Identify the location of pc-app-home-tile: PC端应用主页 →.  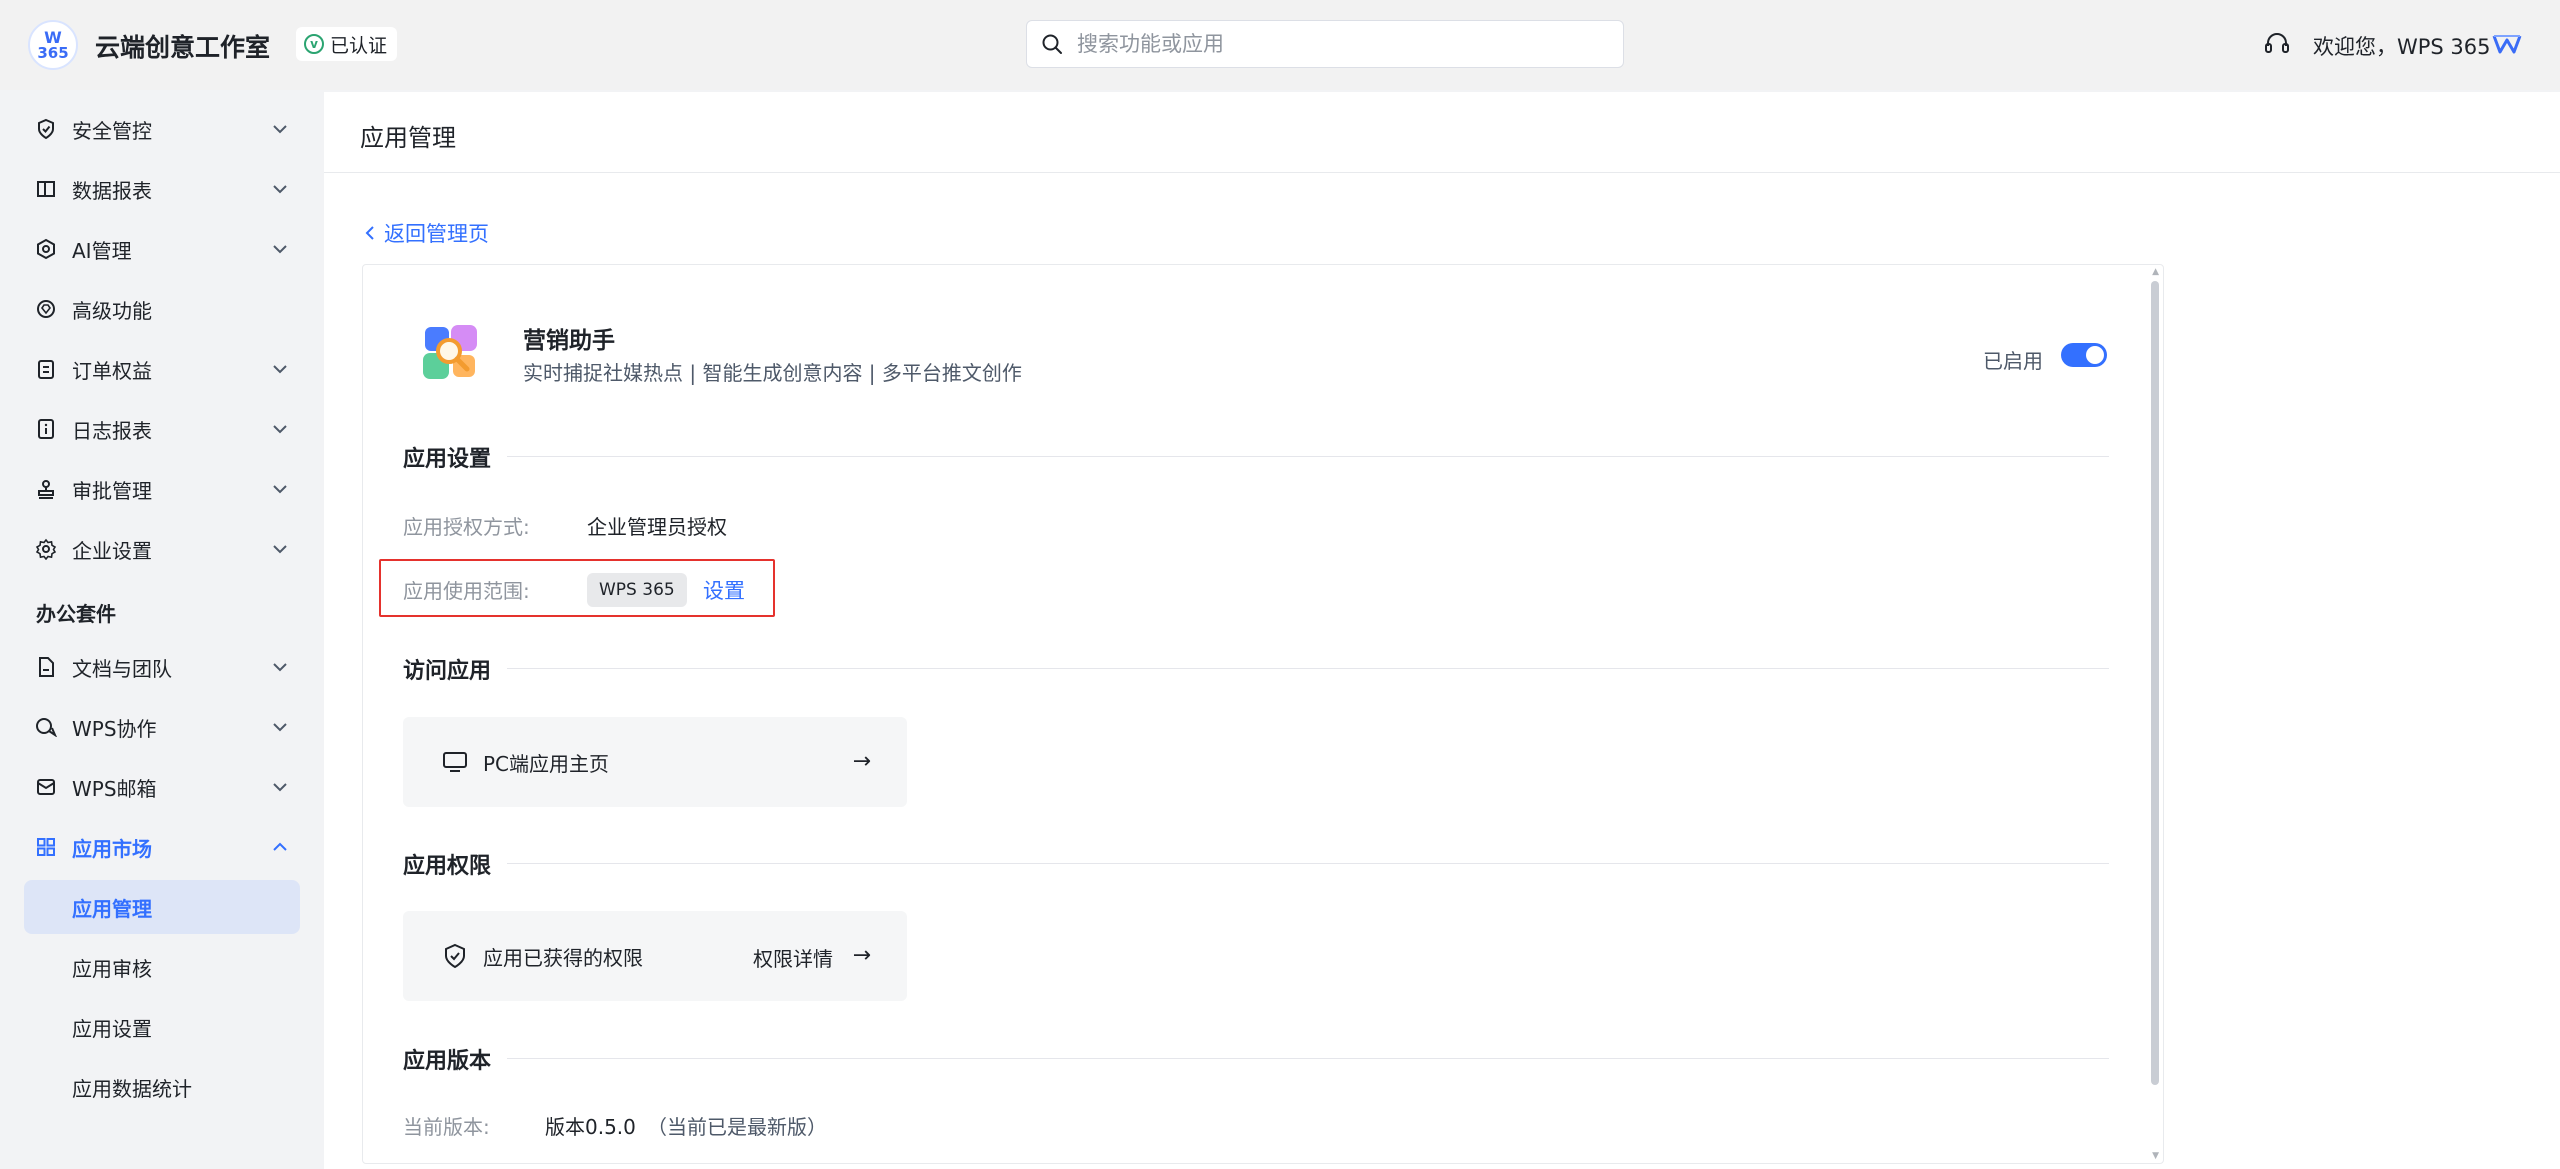
(655, 762).